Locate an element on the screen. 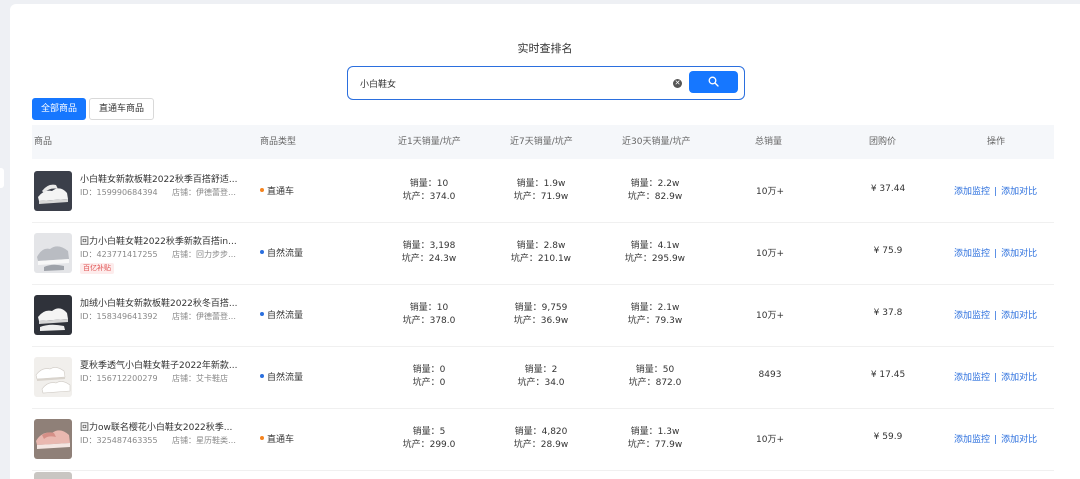 Image resolution: width=1080 pixels, height=479 pixels. d1-output: 坑产：299.0 is located at coordinates (429, 445).